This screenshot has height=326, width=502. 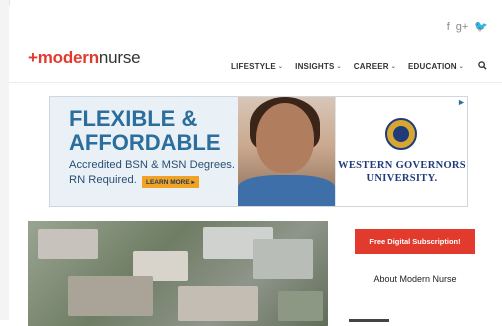 I want to click on nav-item-lifestyle: LIFESTYLE ⌄, so click(x=257, y=66).